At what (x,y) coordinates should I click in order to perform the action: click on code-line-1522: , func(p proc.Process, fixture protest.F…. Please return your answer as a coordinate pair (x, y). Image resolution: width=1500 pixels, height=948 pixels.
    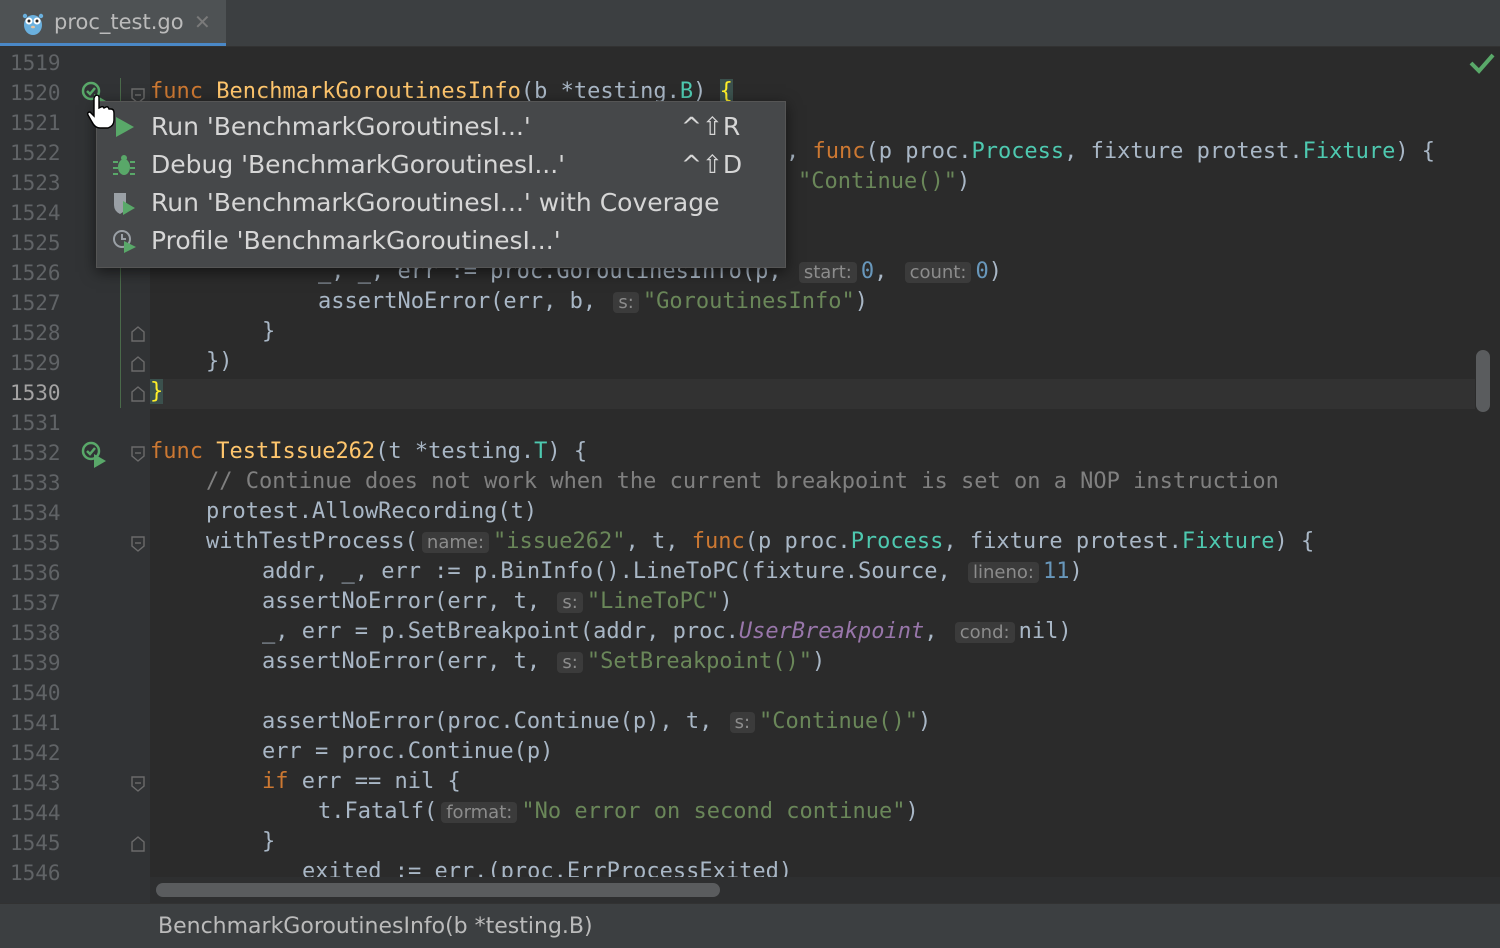
    Looking at the image, I should click on (1110, 151).